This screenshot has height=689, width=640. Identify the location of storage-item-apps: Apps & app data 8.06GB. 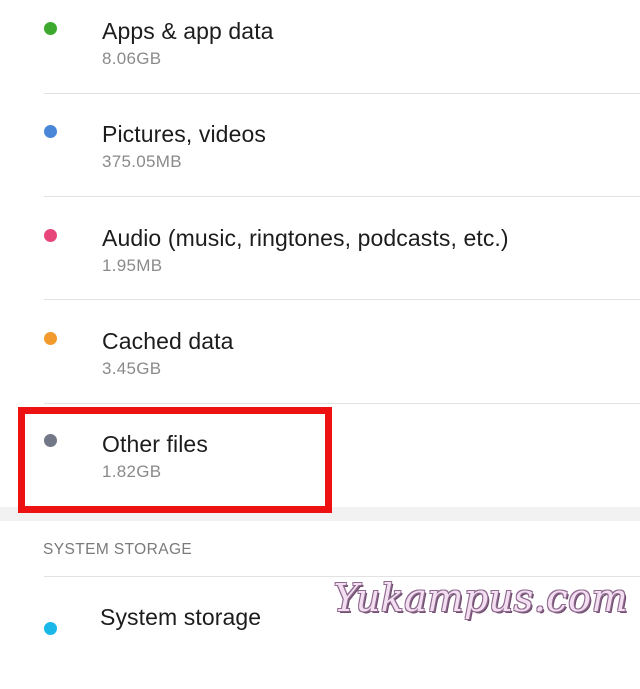
(320, 51).